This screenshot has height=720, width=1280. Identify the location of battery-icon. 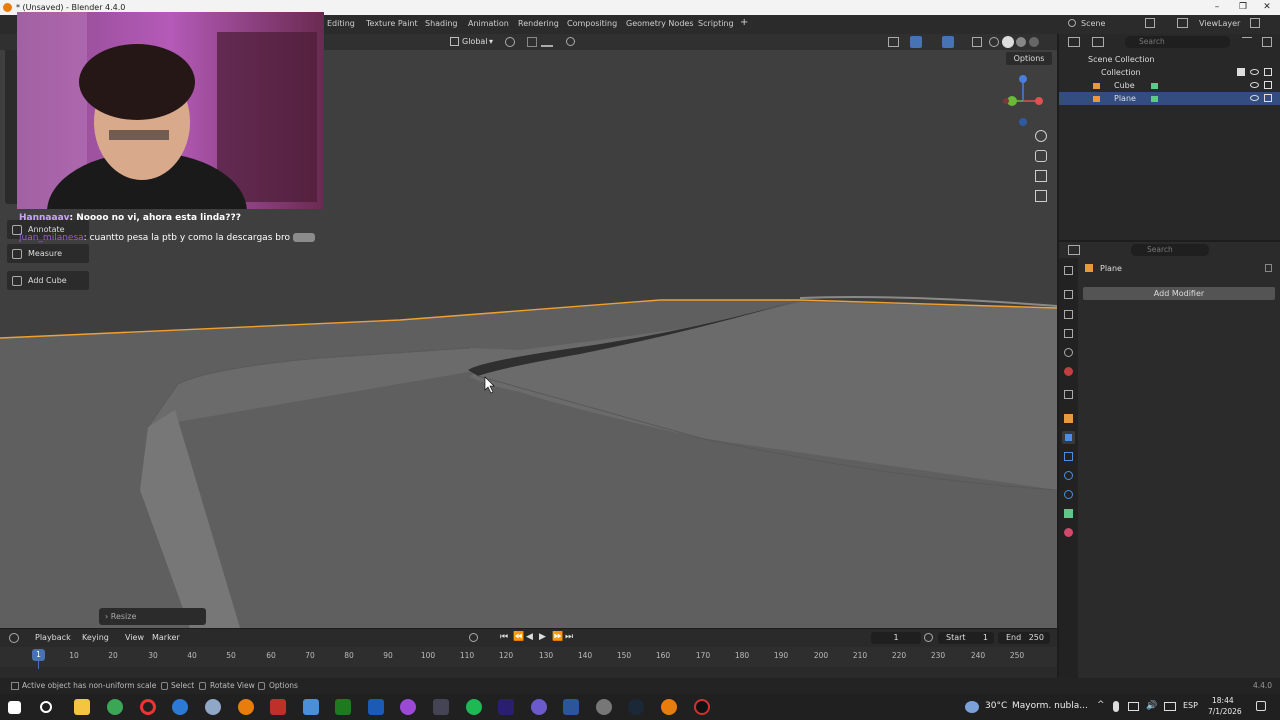
(1170, 706).